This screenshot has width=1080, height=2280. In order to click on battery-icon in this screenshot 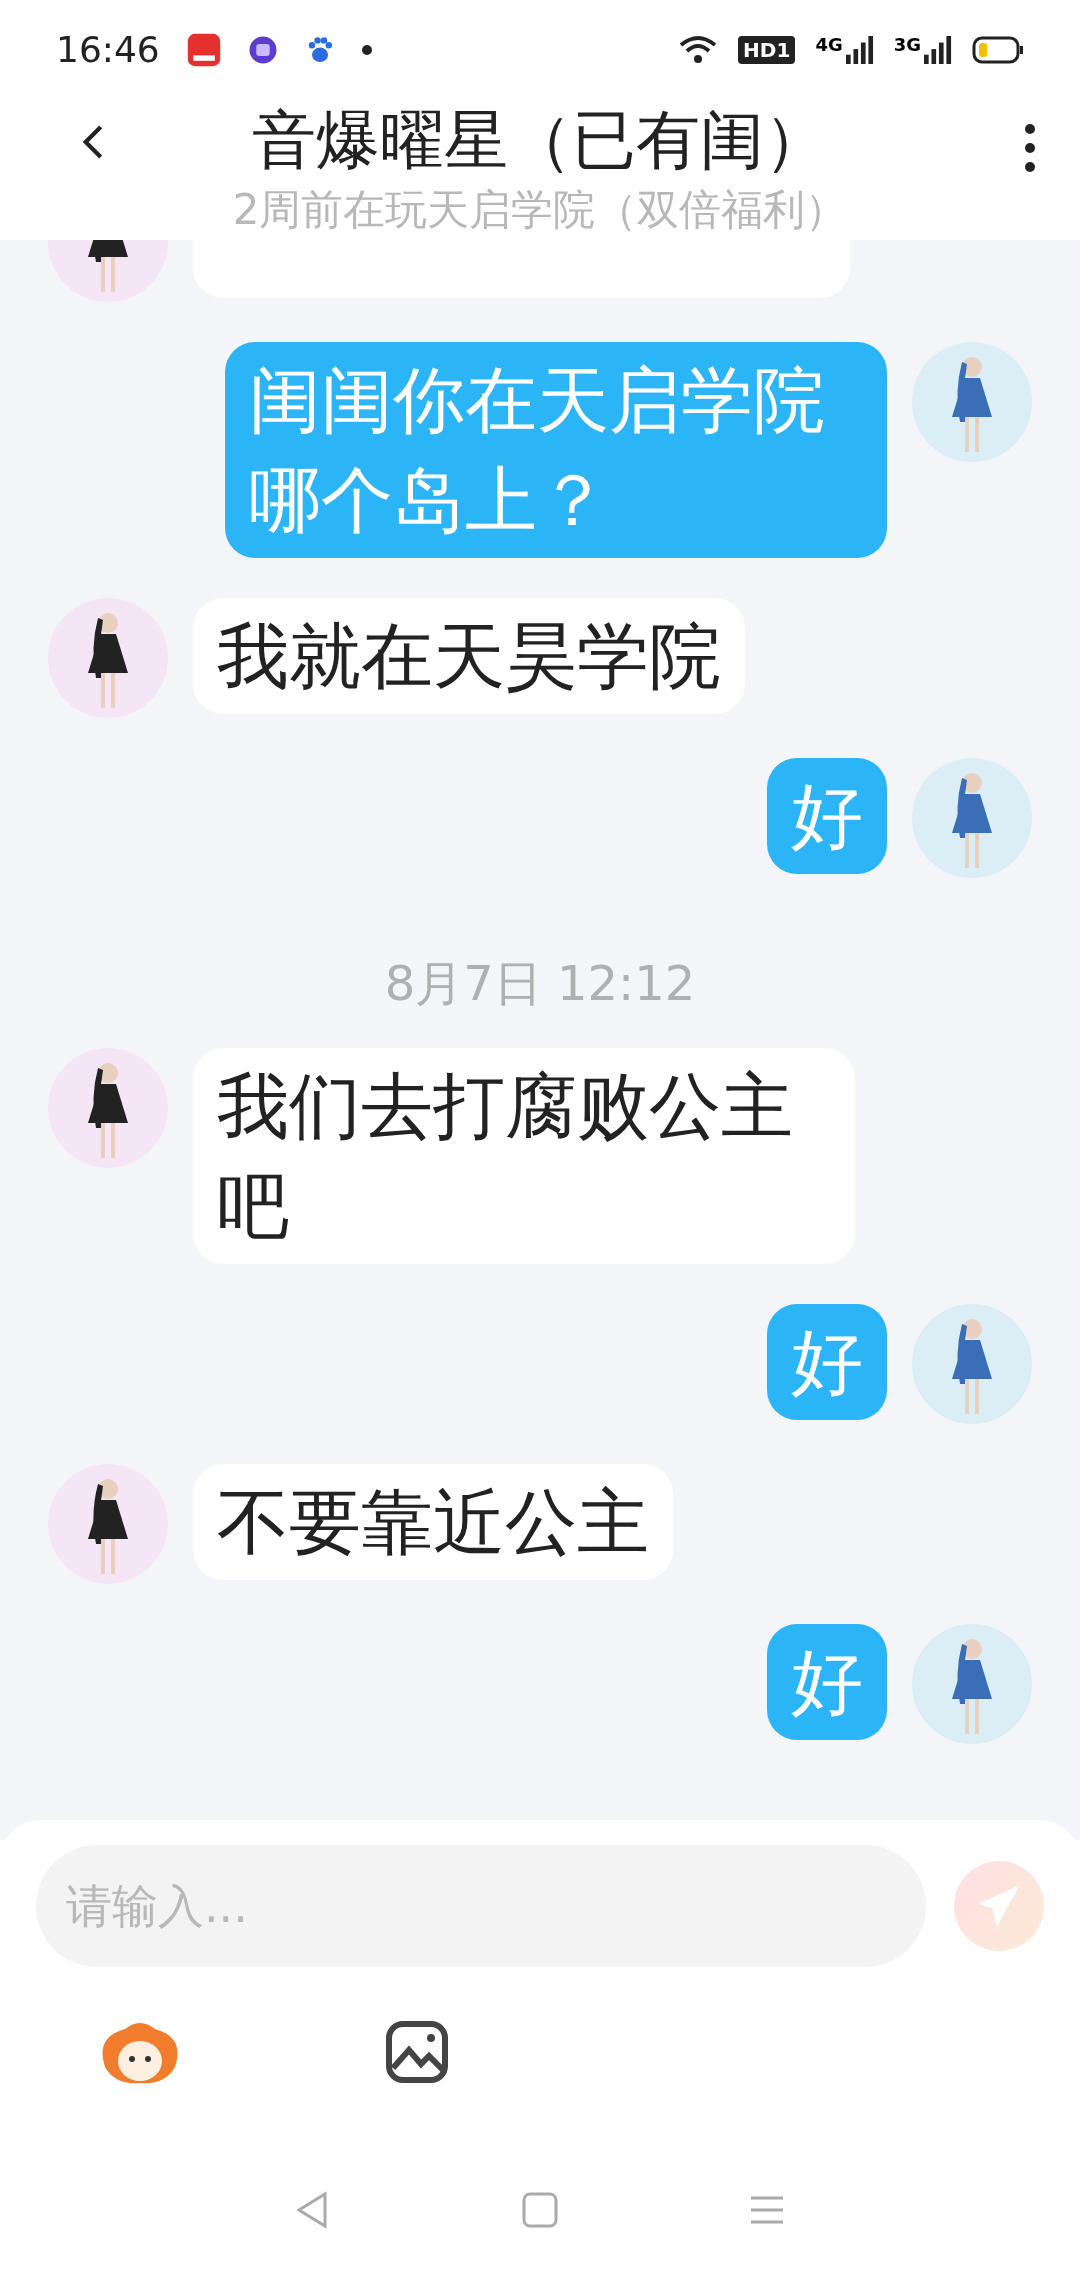, I will do `click(998, 50)`.